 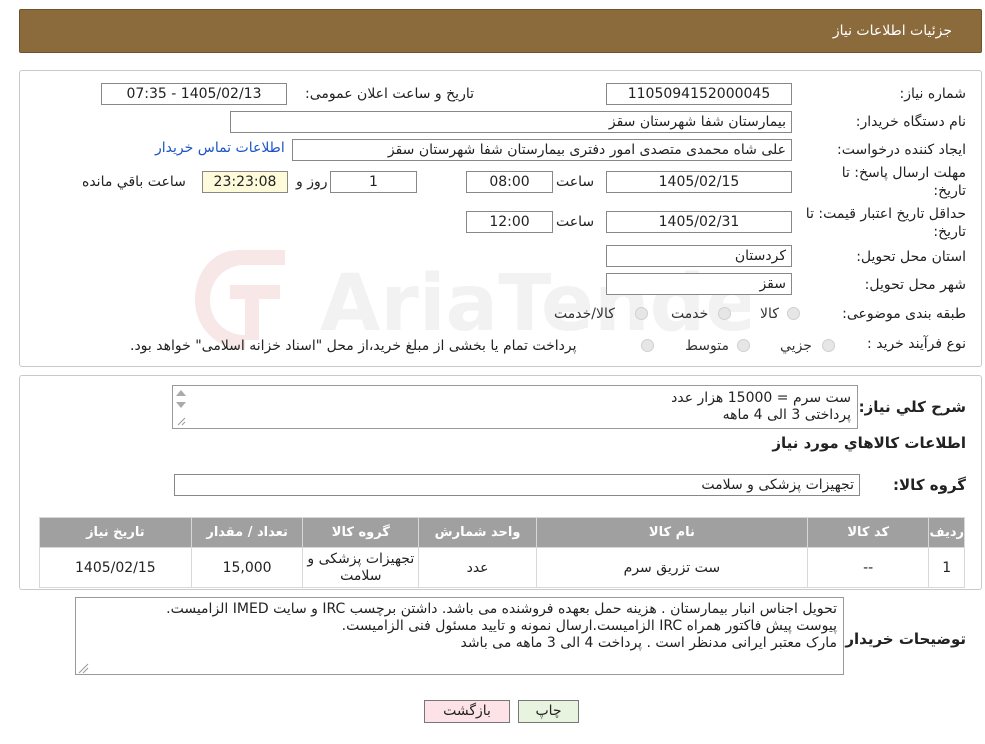 What do you see at coordinates (699, 256) in the screenshot?
I see `province-field: کردستان` at bounding box center [699, 256].